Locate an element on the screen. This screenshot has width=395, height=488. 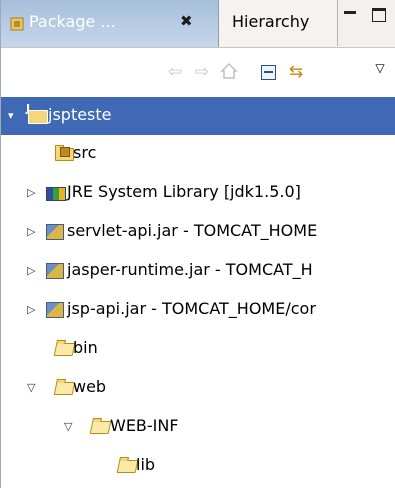
tree-row-label: JRE System Library [jdk1.5.0] is located at coordinates (184, 191).